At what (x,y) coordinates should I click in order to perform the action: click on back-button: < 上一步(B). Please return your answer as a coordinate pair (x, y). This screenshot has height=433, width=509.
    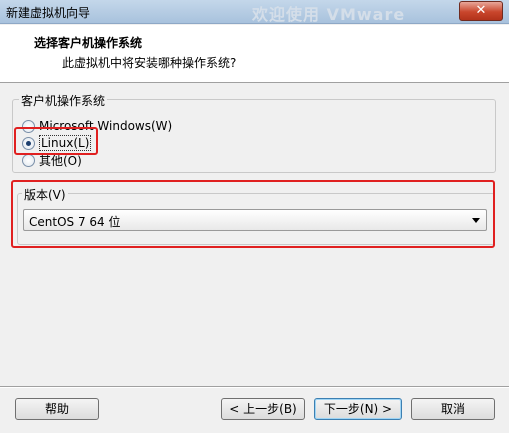
    Looking at the image, I should click on (263, 409).